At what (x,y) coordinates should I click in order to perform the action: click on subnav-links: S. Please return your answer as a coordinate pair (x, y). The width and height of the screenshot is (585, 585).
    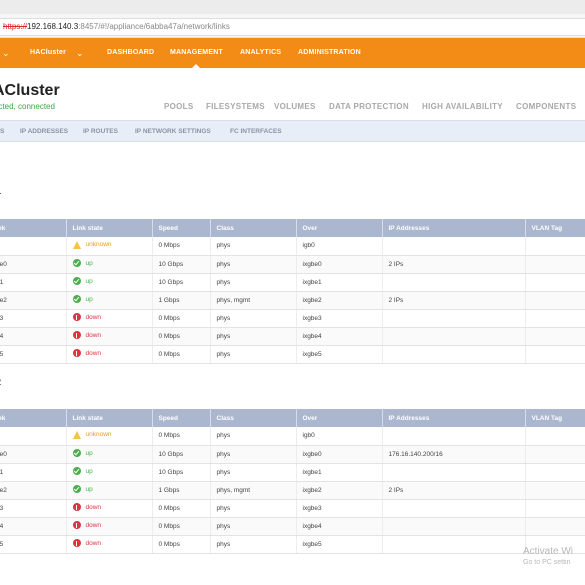
    Looking at the image, I should click on (2, 132).